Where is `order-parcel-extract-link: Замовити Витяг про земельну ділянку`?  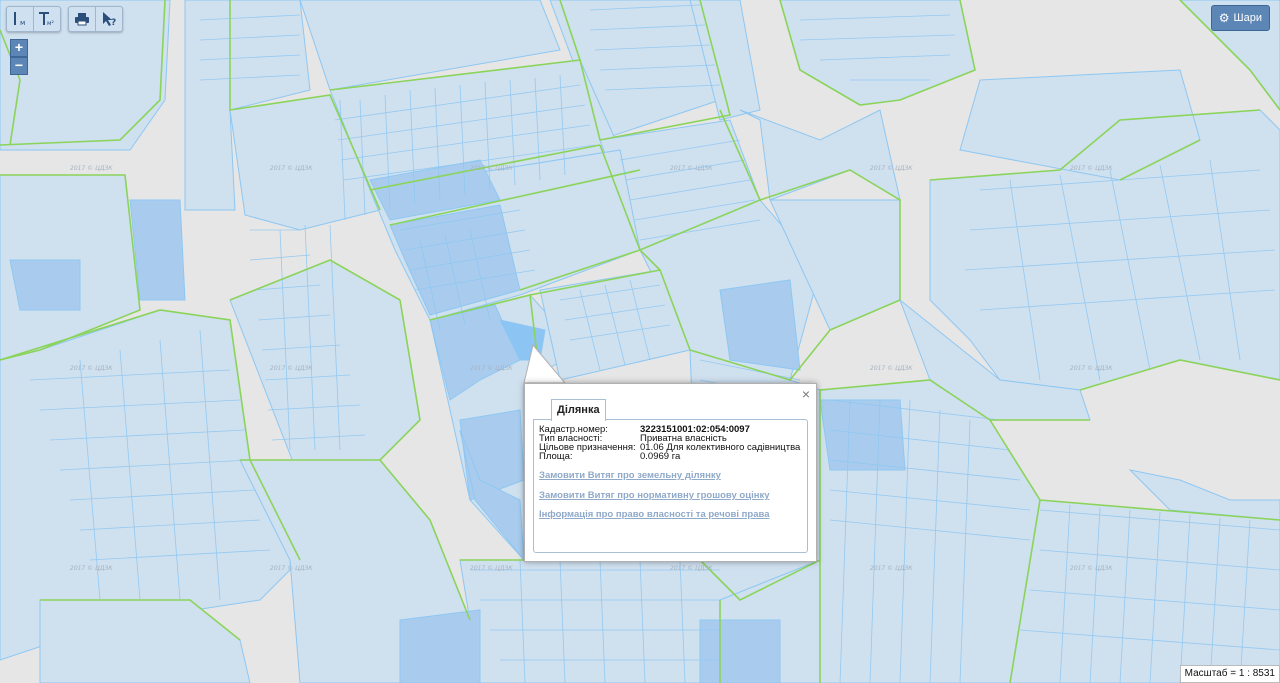
order-parcel-extract-link: Замовити Витяг про земельну ділянку is located at coordinates (630, 475).